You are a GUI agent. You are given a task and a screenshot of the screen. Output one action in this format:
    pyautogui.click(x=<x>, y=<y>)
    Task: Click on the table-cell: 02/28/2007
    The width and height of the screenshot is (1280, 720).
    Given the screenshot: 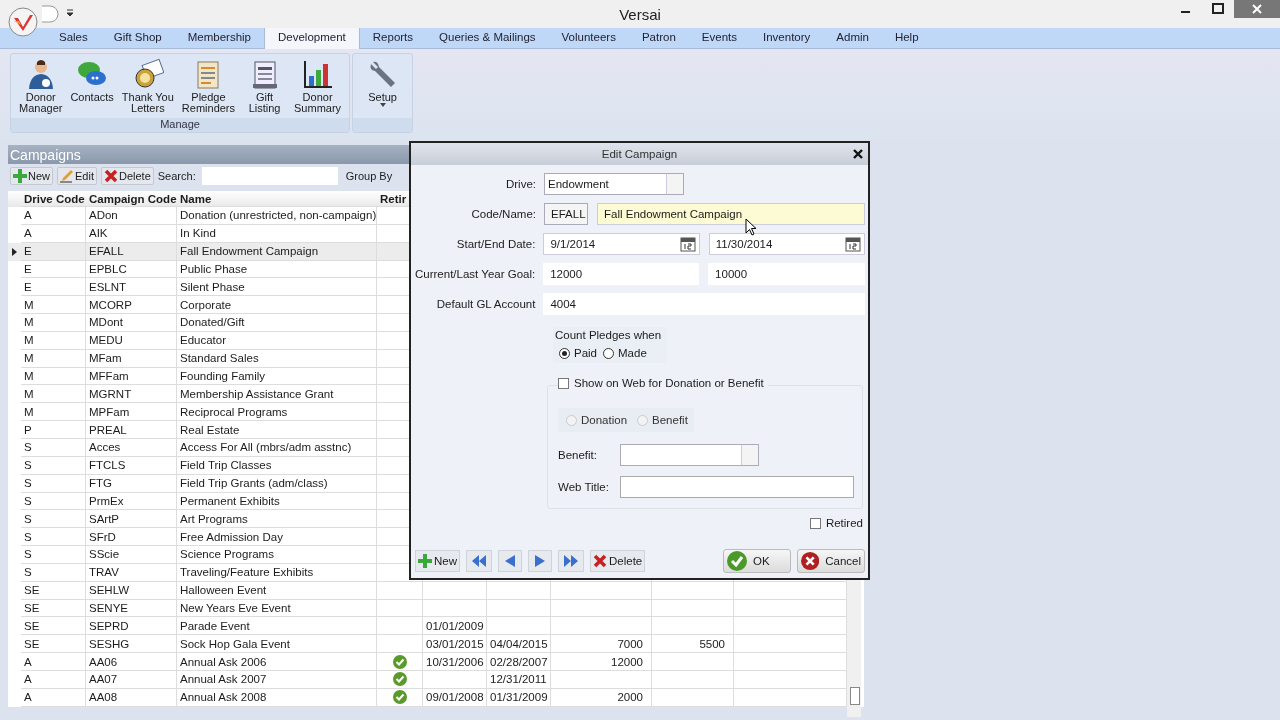 What is the action you would take?
    pyautogui.click(x=519, y=661)
    